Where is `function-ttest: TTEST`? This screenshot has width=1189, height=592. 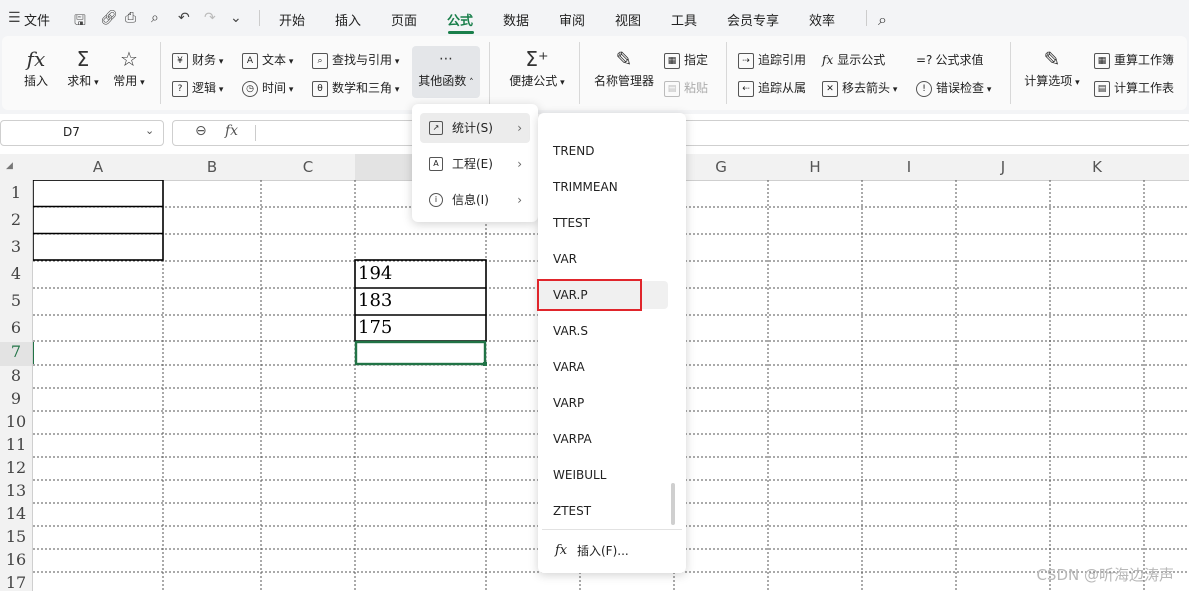 function-ttest: TTEST is located at coordinates (611, 223).